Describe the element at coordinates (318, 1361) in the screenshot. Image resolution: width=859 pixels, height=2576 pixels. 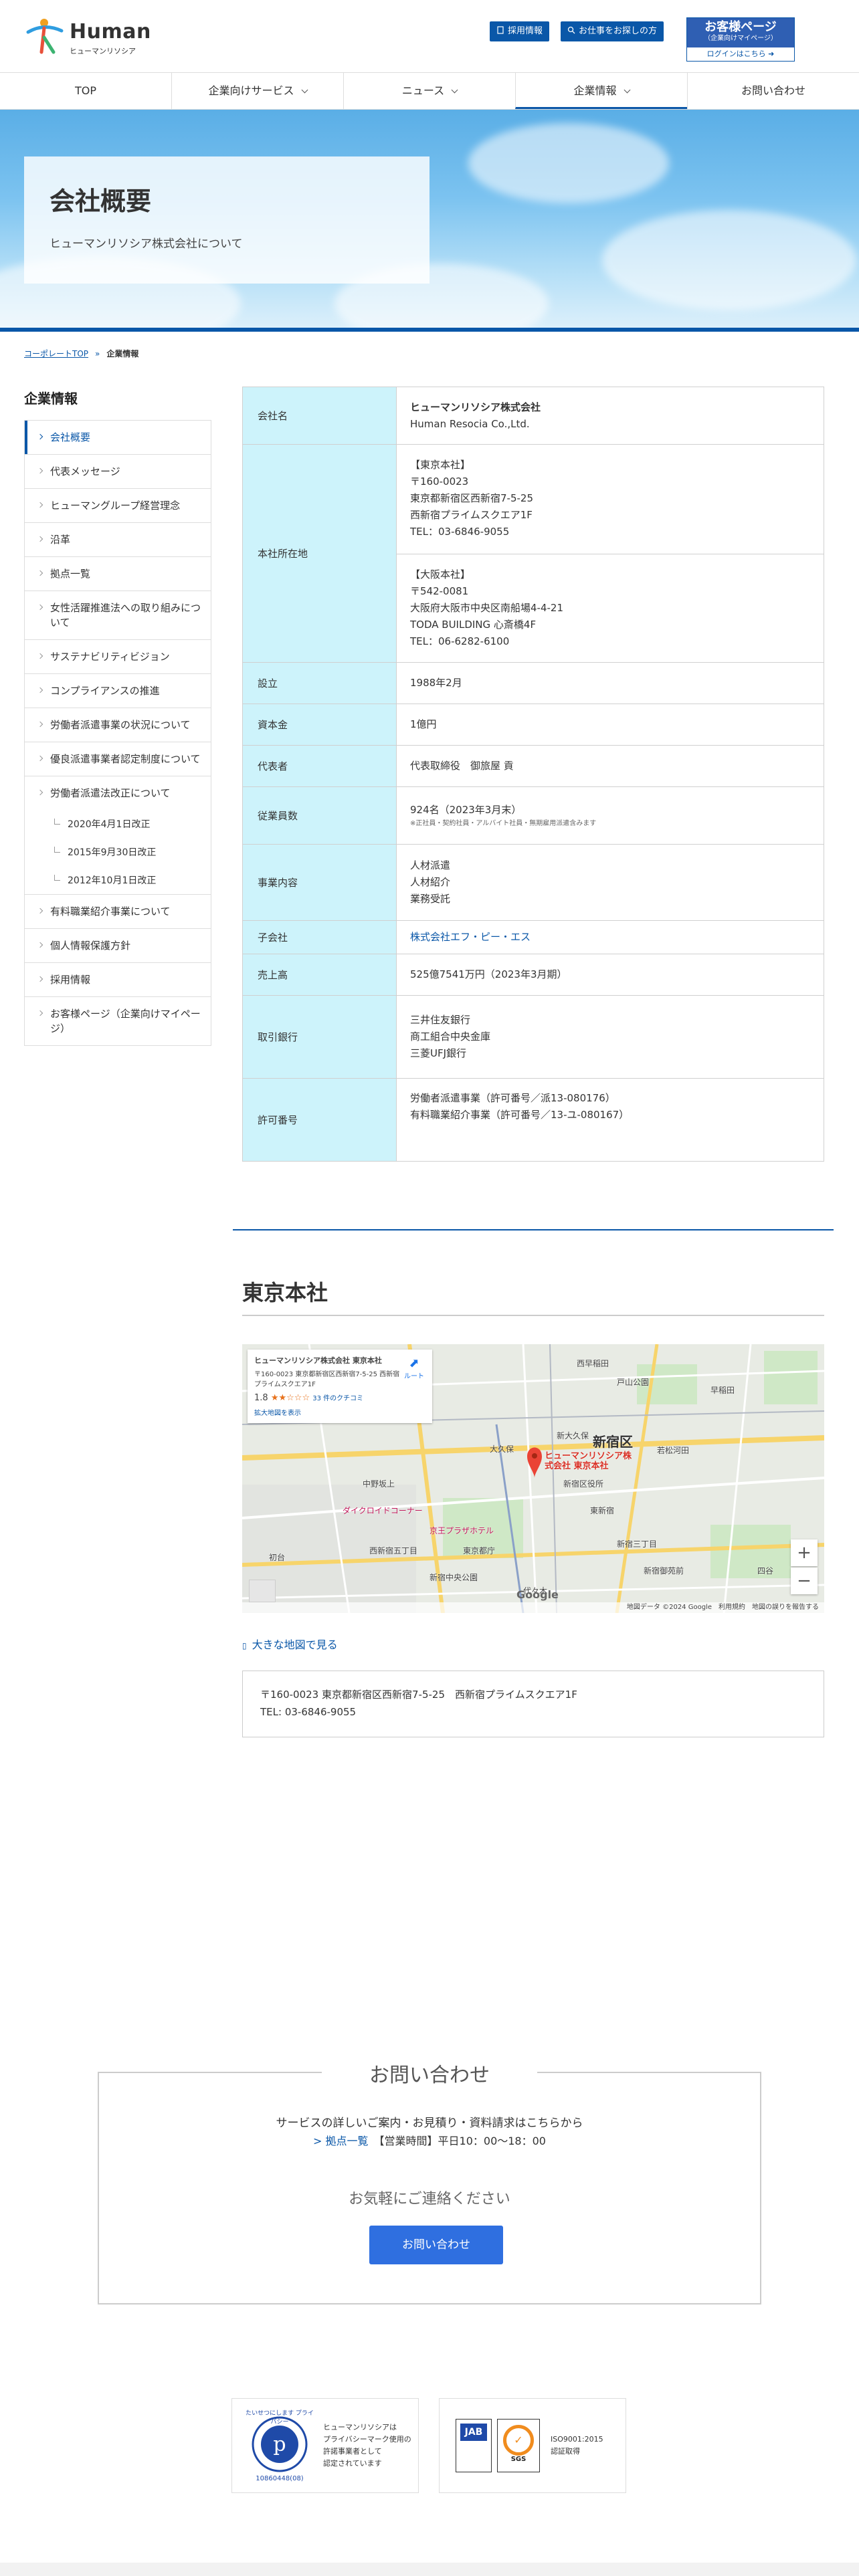
I see `map-card-title: ヒューマンリソシア株式会社 東京本社` at that location.